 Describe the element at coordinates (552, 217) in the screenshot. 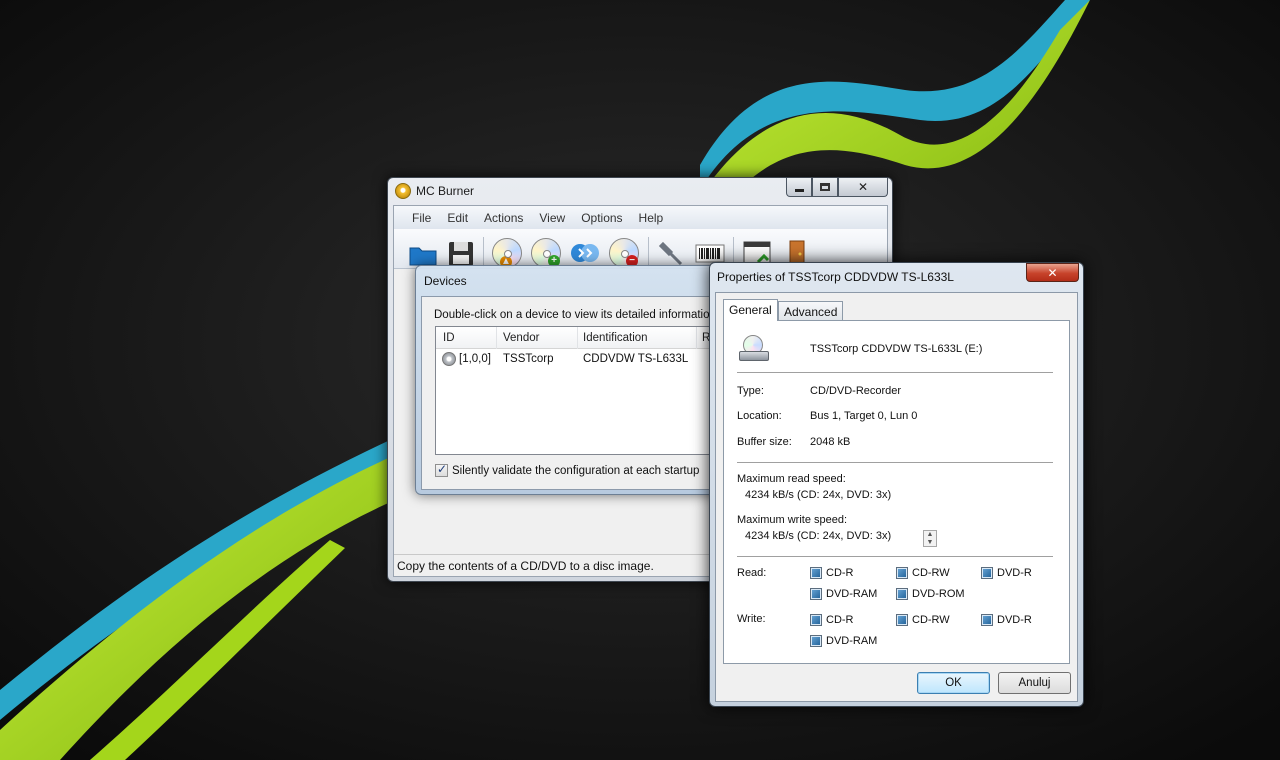

I see `menu-view: View` at that location.